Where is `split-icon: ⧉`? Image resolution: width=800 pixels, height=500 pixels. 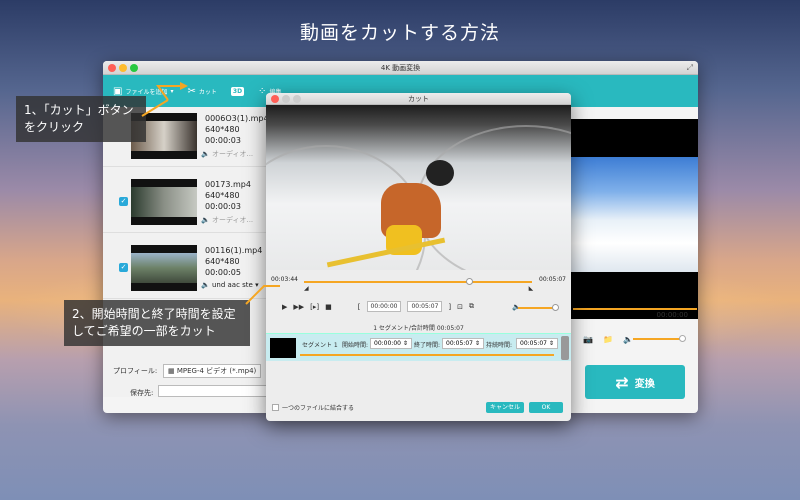
split-icon: ⧉ is located at coordinates (471, 306).